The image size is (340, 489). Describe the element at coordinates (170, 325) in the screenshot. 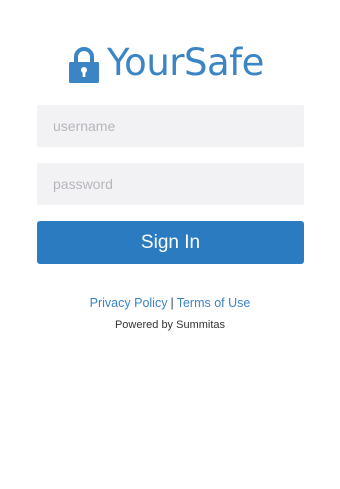

I see `powered-by-text: Powered by Summitas` at that location.